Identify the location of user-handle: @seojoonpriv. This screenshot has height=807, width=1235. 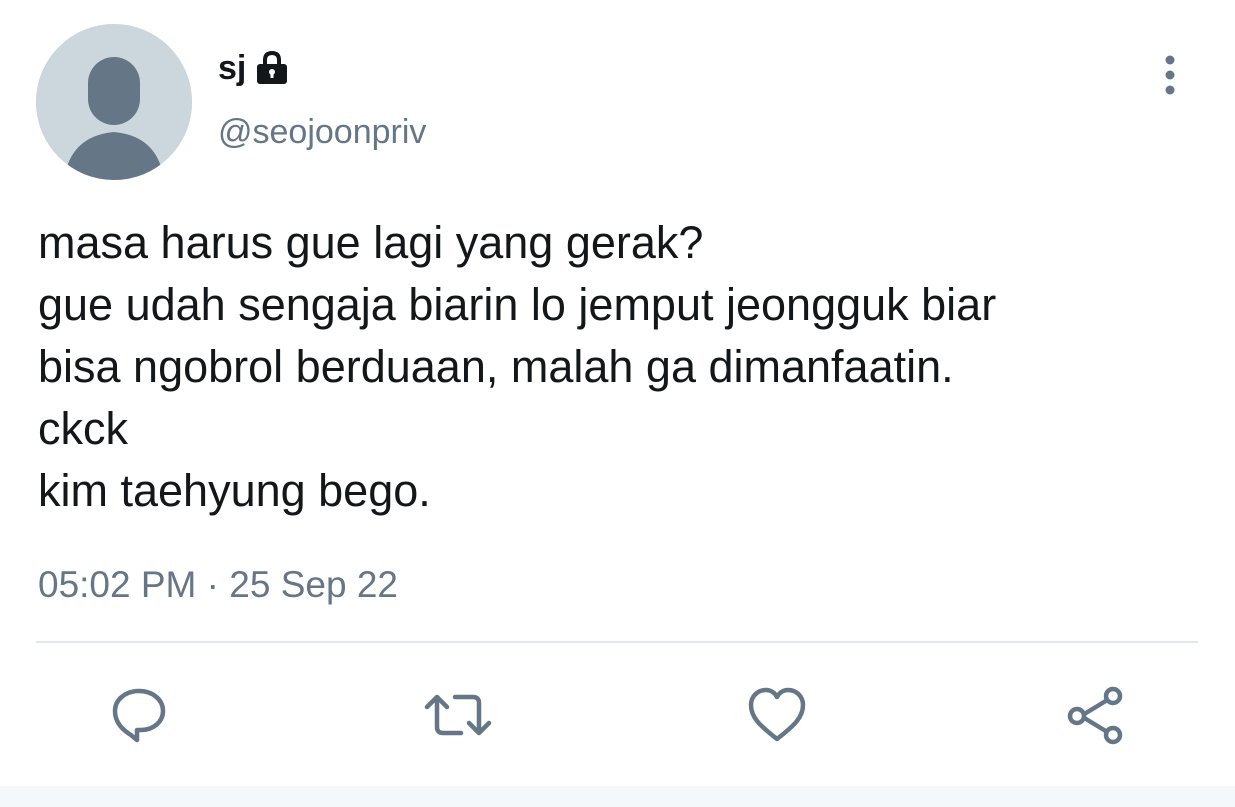
(322, 132).